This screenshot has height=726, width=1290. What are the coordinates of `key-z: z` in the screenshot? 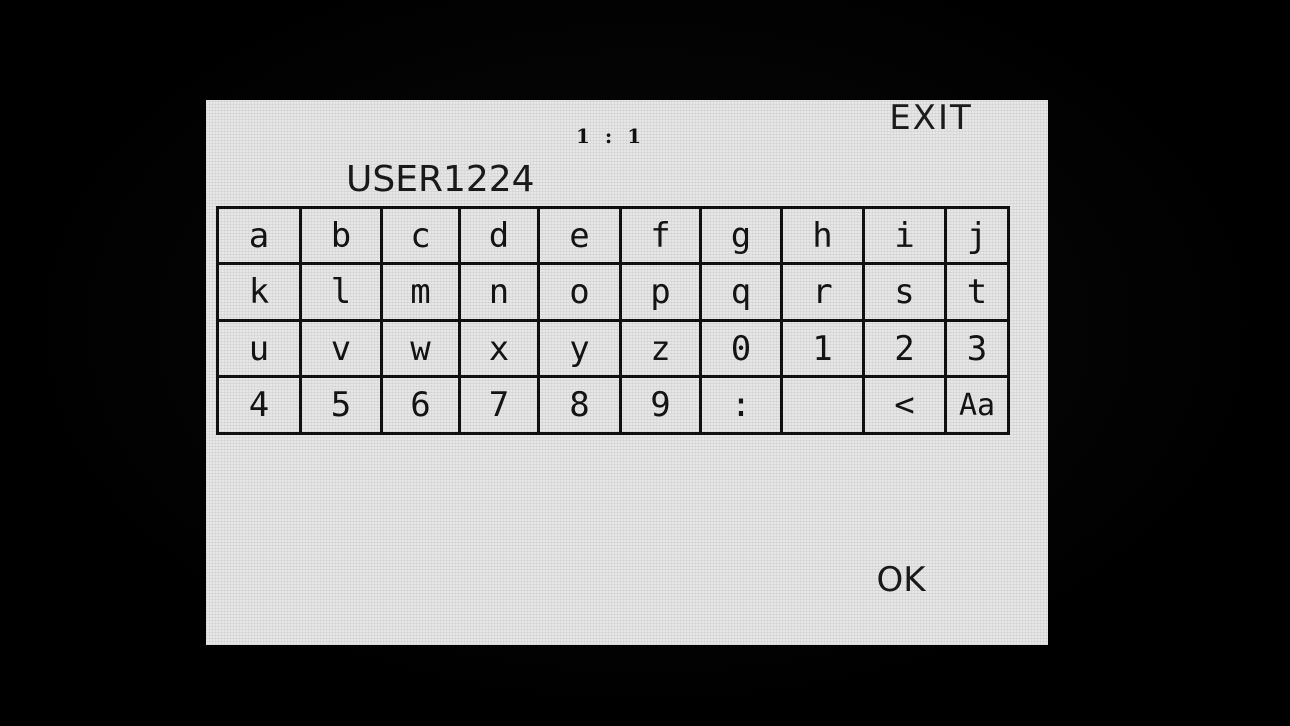 It's located at (662, 350).